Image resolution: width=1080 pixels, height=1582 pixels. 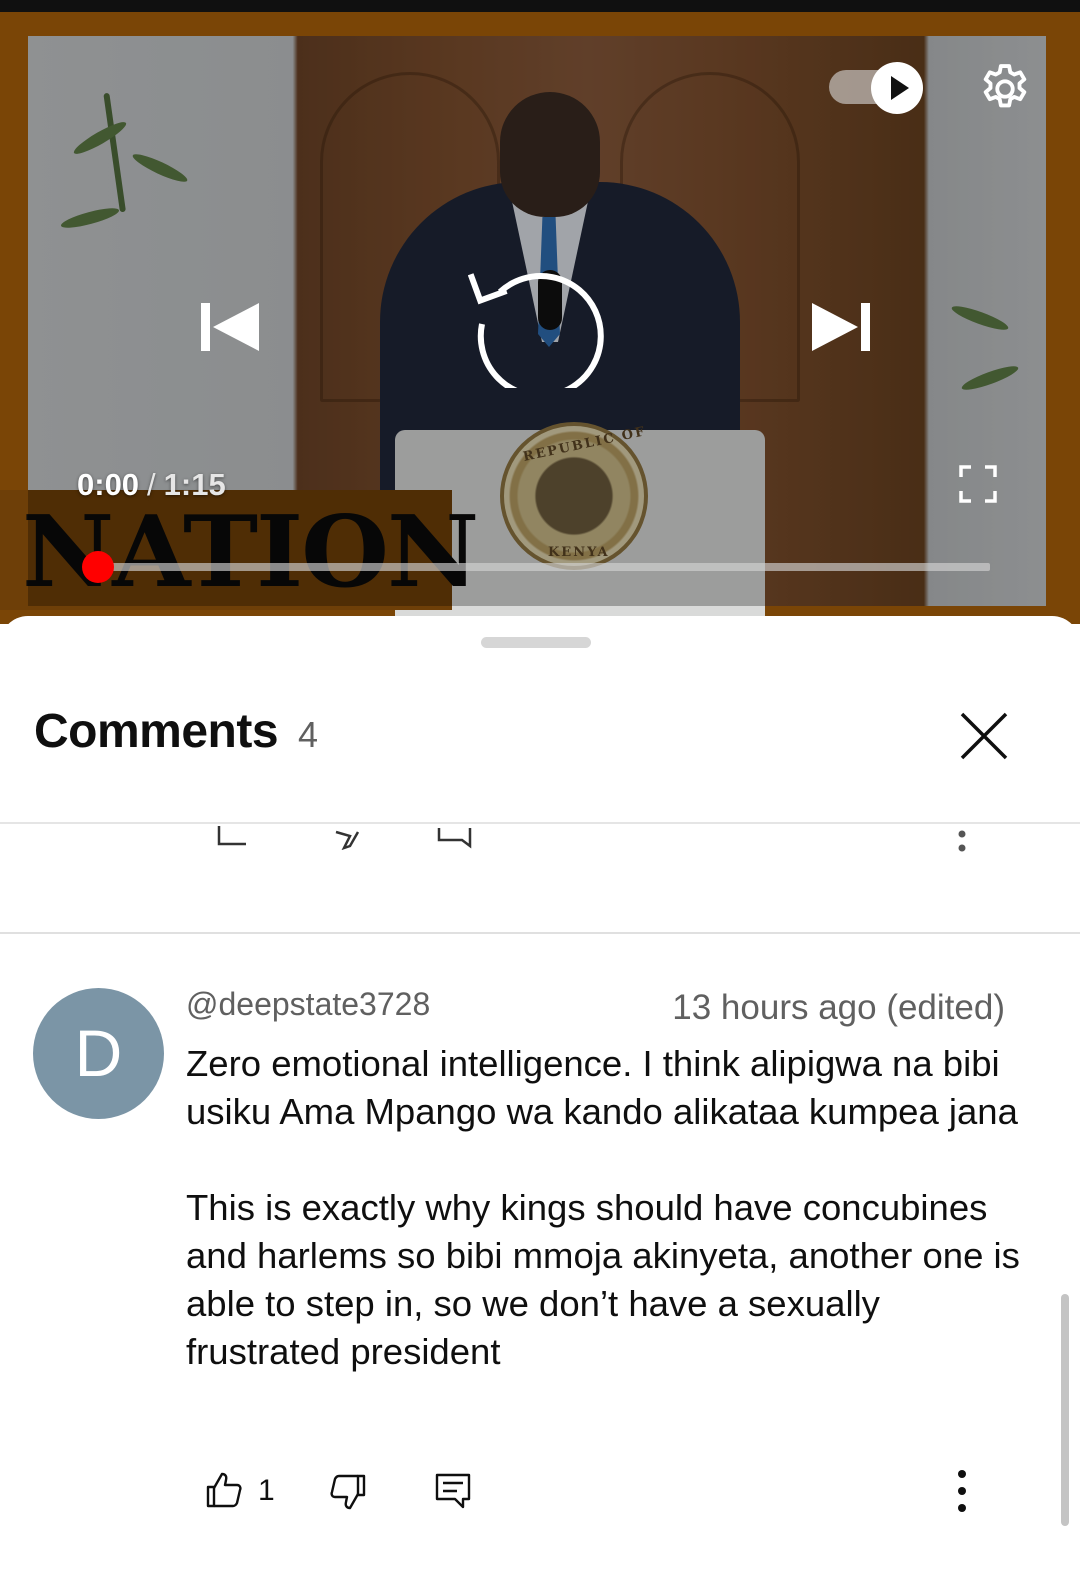 What do you see at coordinates (266, 1490) in the screenshot?
I see `like-count: 1` at bounding box center [266, 1490].